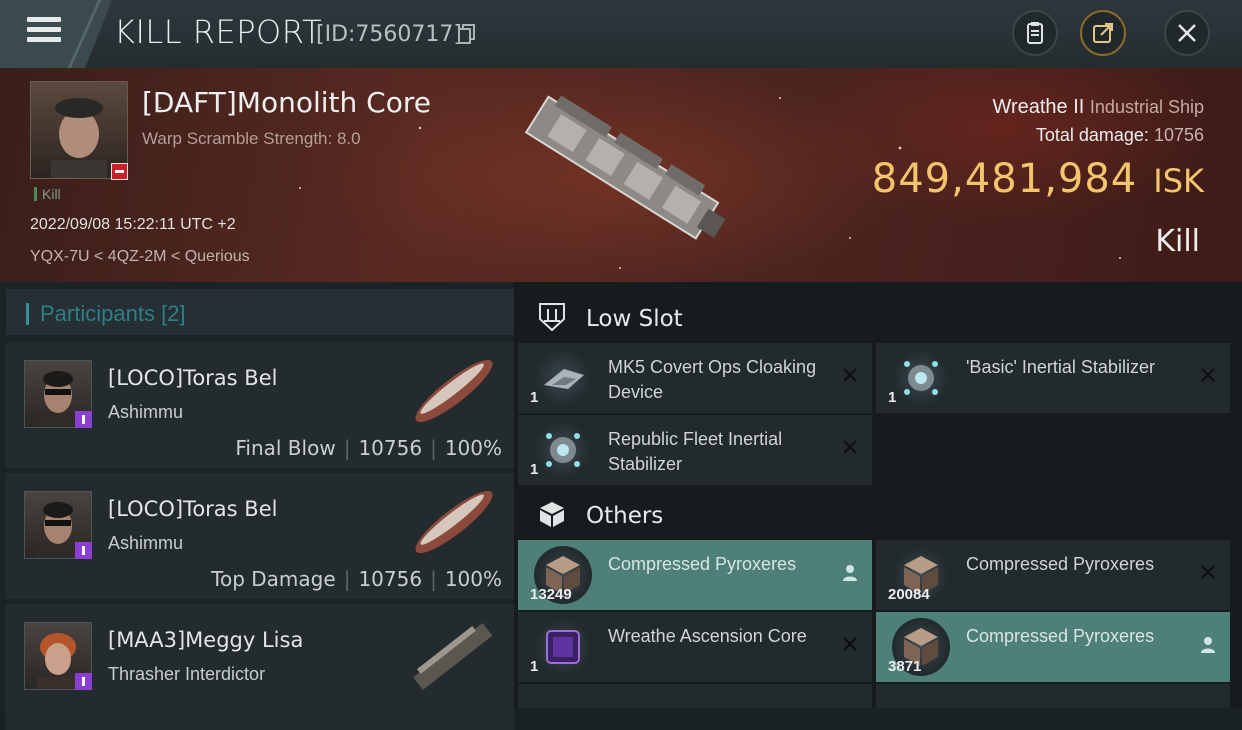  I want to click on participant-role: Top Damage, so click(273, 579).